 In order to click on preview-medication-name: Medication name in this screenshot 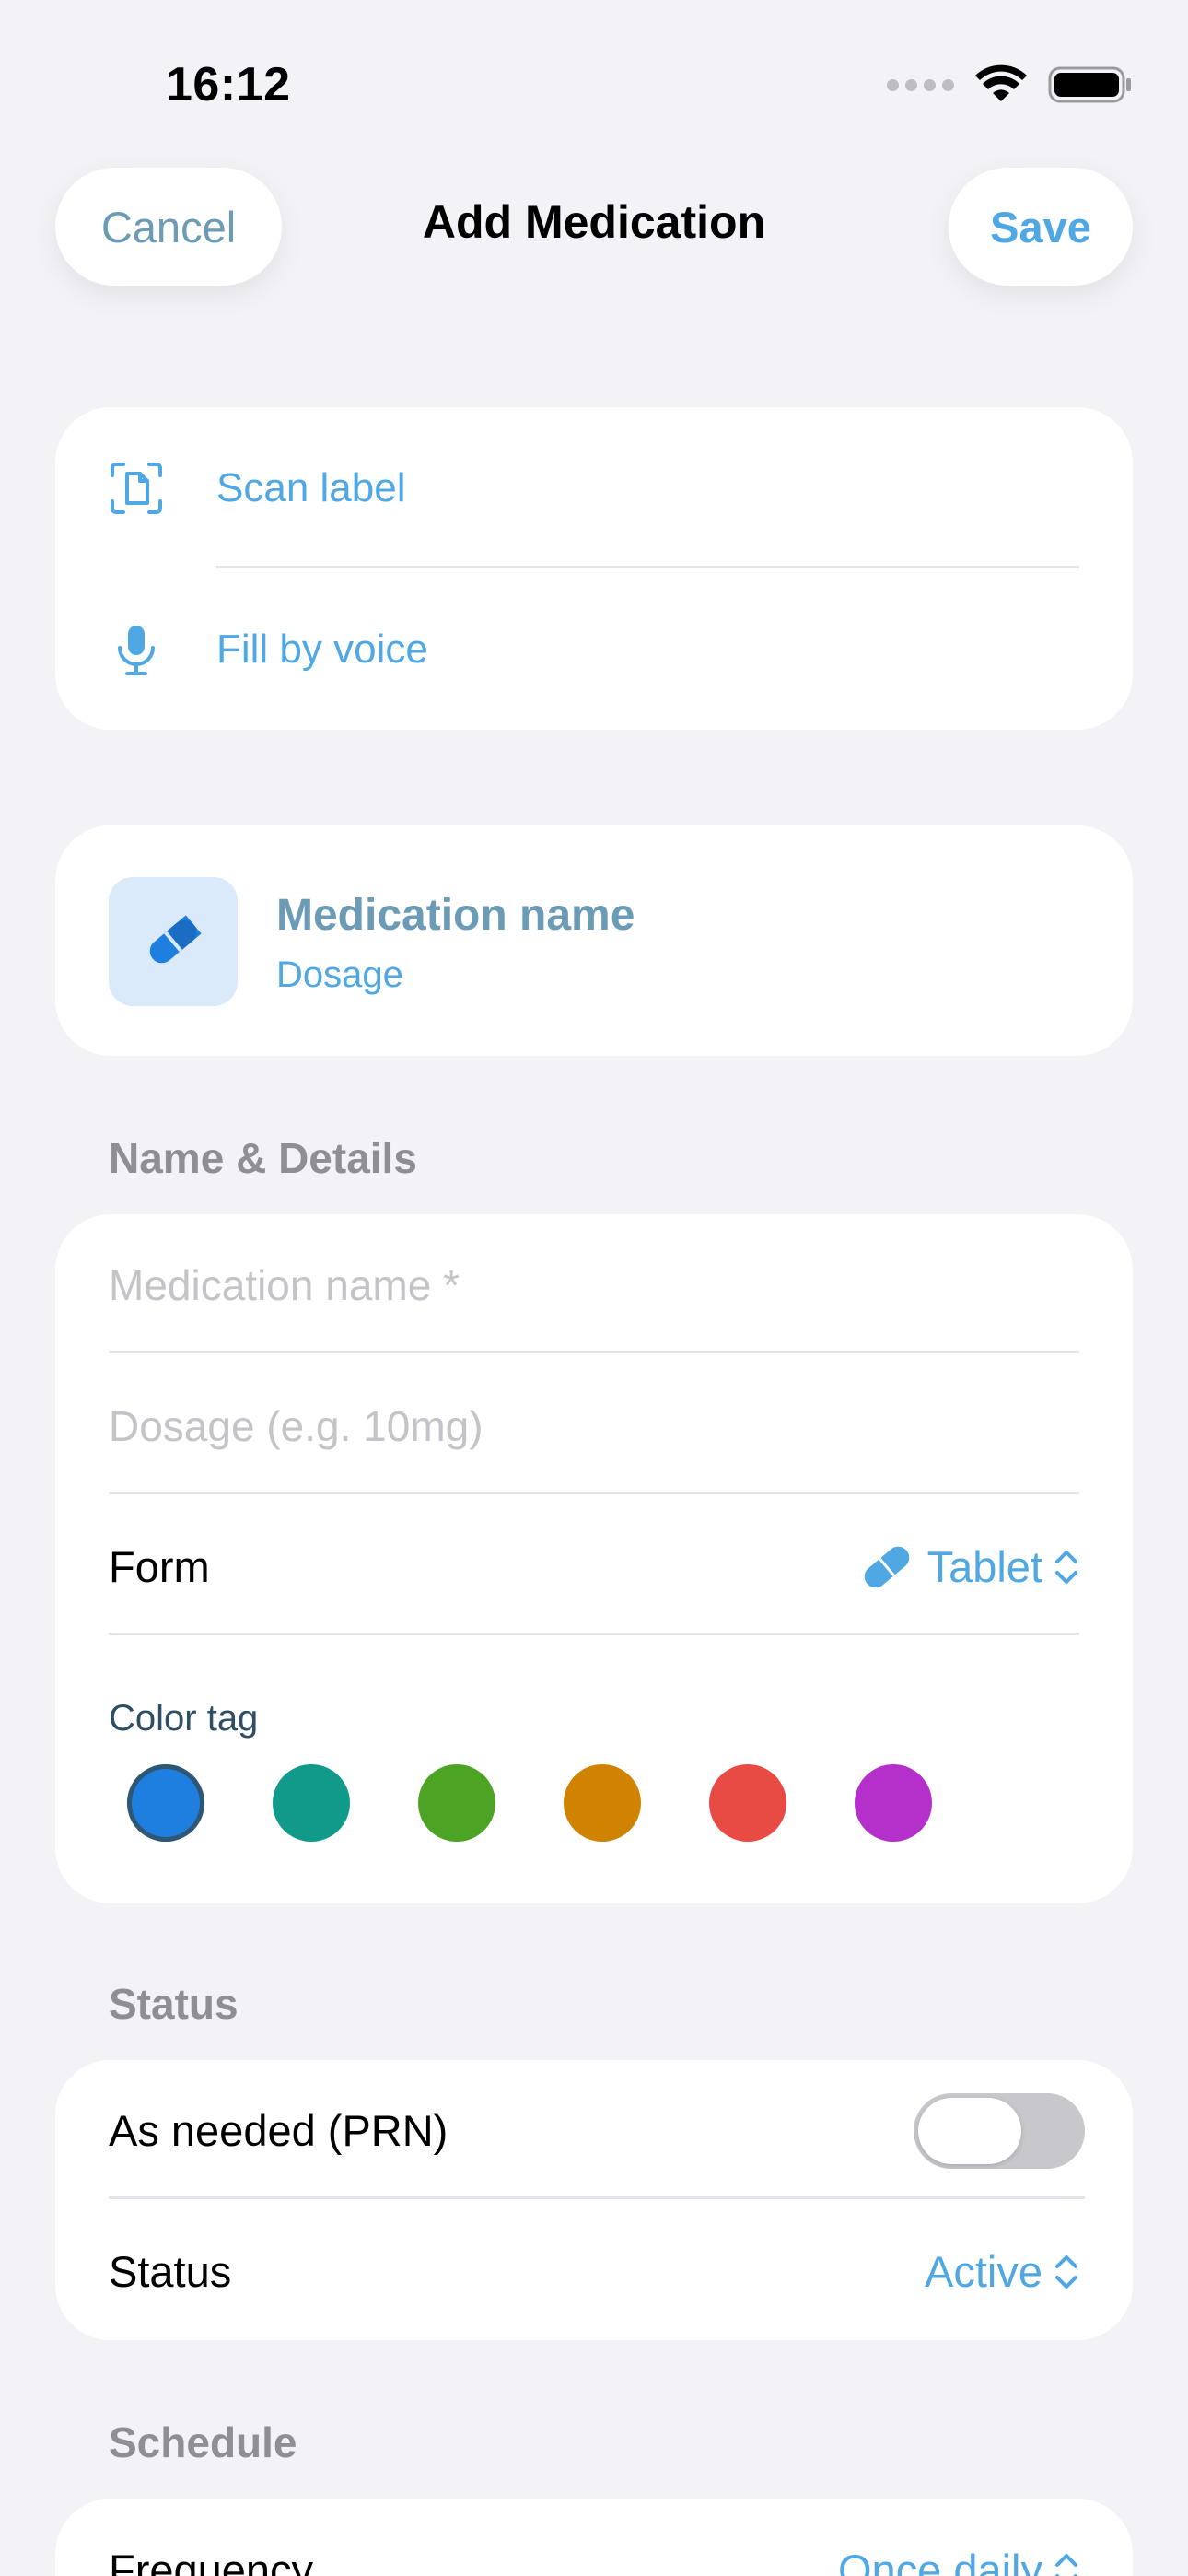, I will do `click(455, 915)`.